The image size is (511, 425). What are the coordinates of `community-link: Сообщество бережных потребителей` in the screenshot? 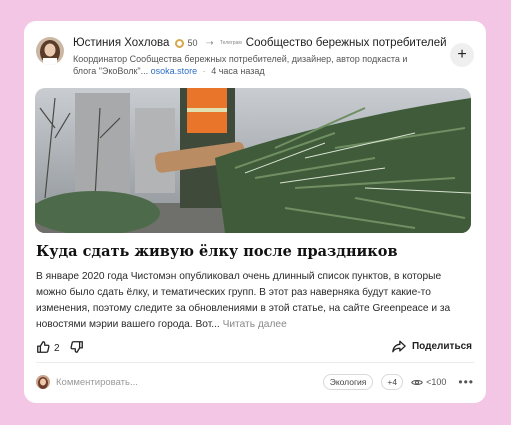 It's located at (346, 43).